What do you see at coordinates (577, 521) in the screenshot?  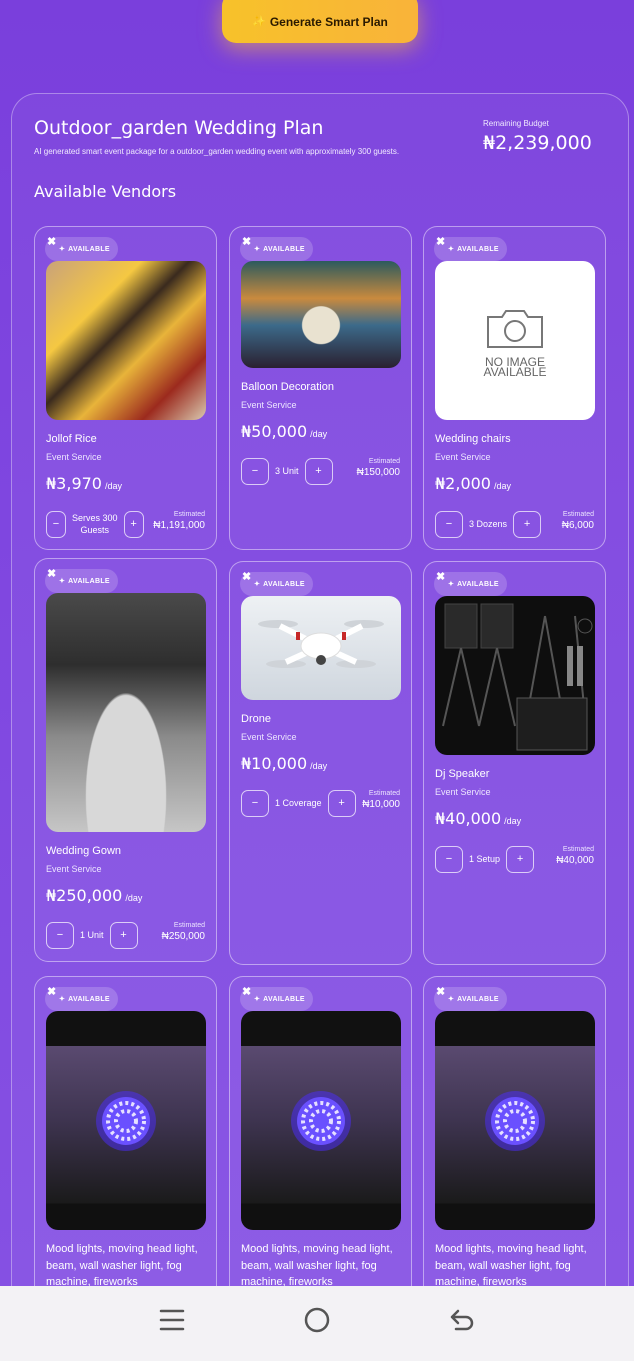 I see `estimated-cost: Estimated ₦6,000` at bounding box center [577, 521].